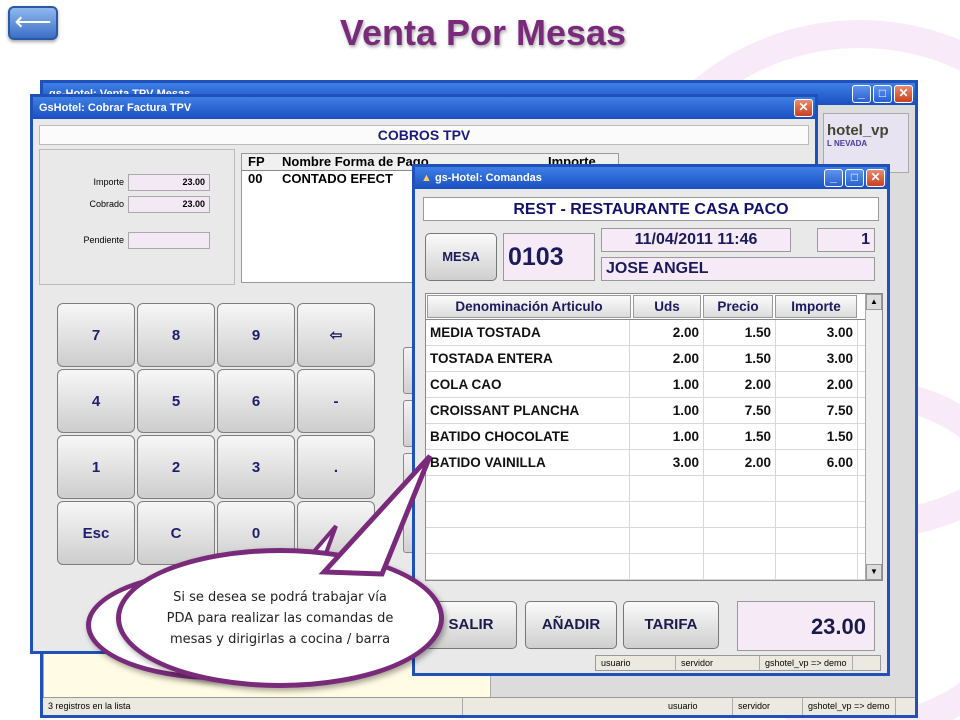 The width and height of the screenshot is (960, 720). Describe the element at coordinates (817, 462) in the screenshot. I see `cell-importe: 6.00` at that location.